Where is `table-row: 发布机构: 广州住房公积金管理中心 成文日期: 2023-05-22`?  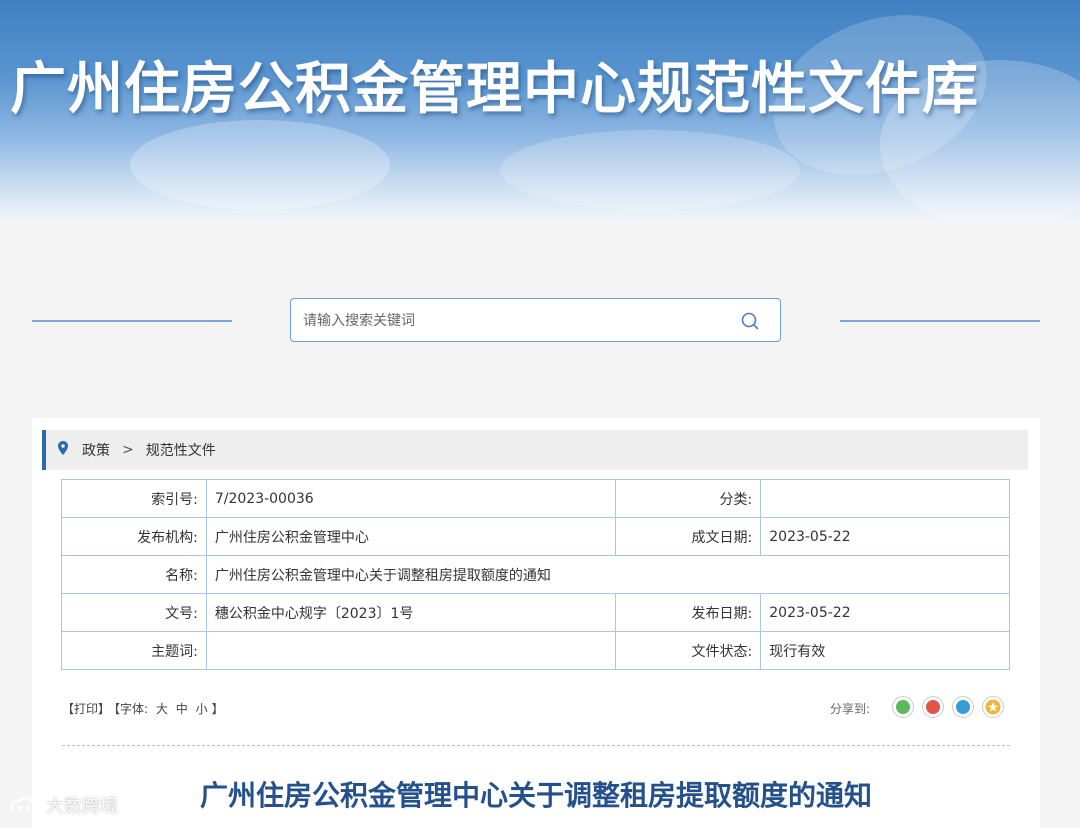
table-row: 发布机构: 广州住房公积金管理中心 成文日期: 2023-05-22 is located at coordinates (535, 536).